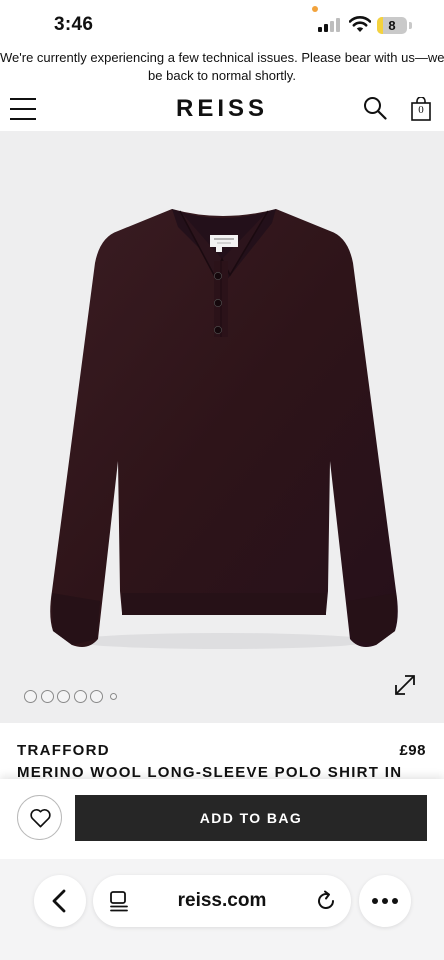 Image resolution: width=444 pixels, height=960 pixels. I want to click on status-time: 3:46, so click(74, 24).